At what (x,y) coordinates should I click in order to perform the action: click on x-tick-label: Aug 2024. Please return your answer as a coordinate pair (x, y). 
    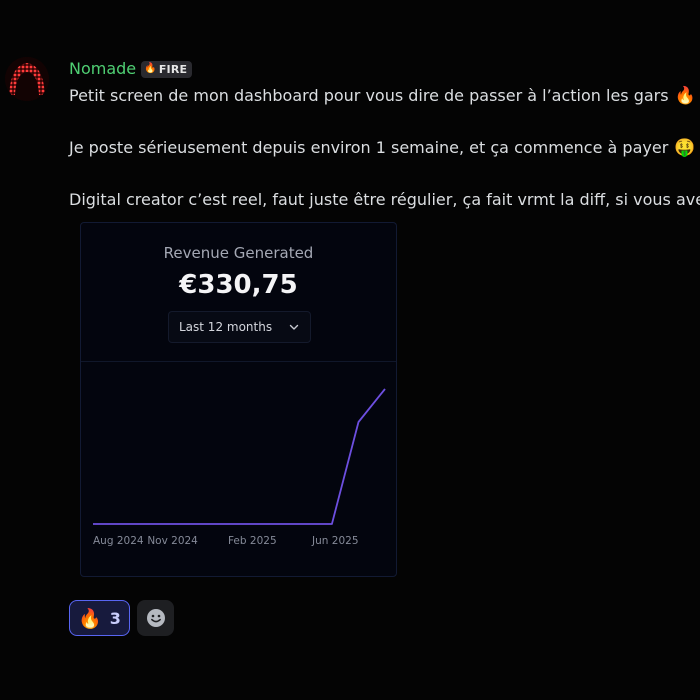
    Looking at the image, I should click on (118, 541).